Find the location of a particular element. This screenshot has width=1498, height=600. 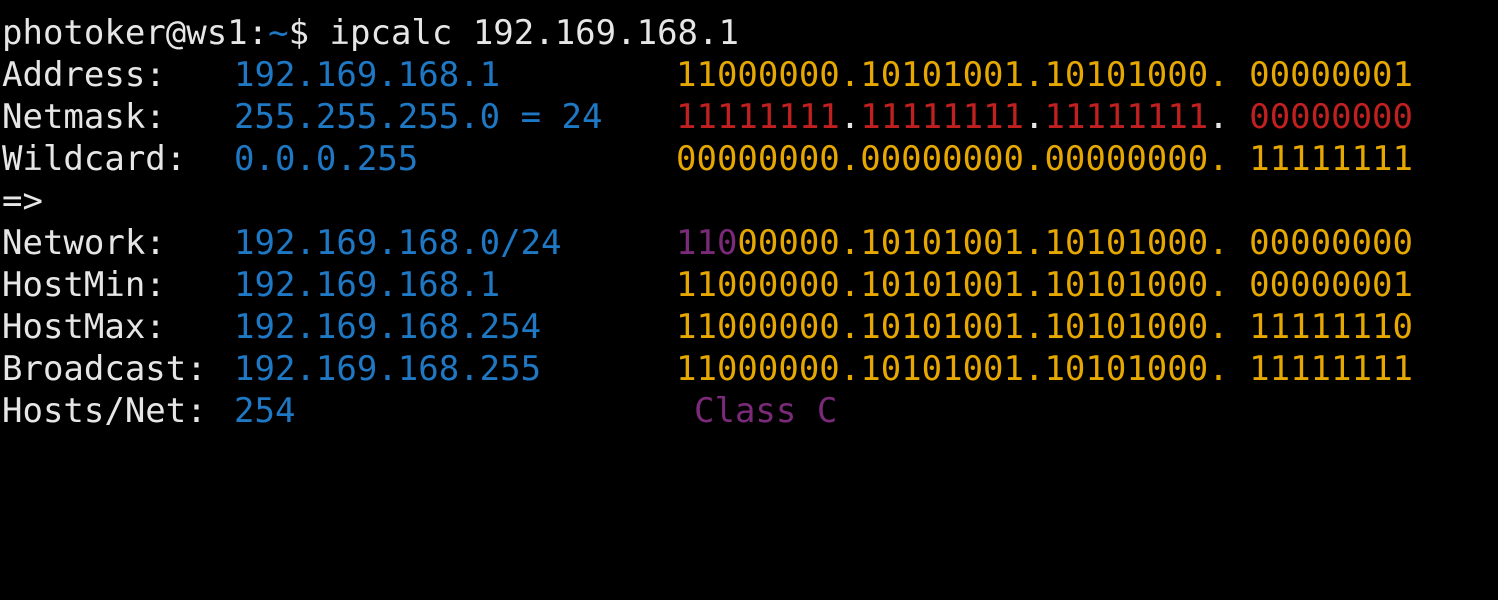

wildcard-value: 0.0.0.255 is located at coordinates (326, 159).